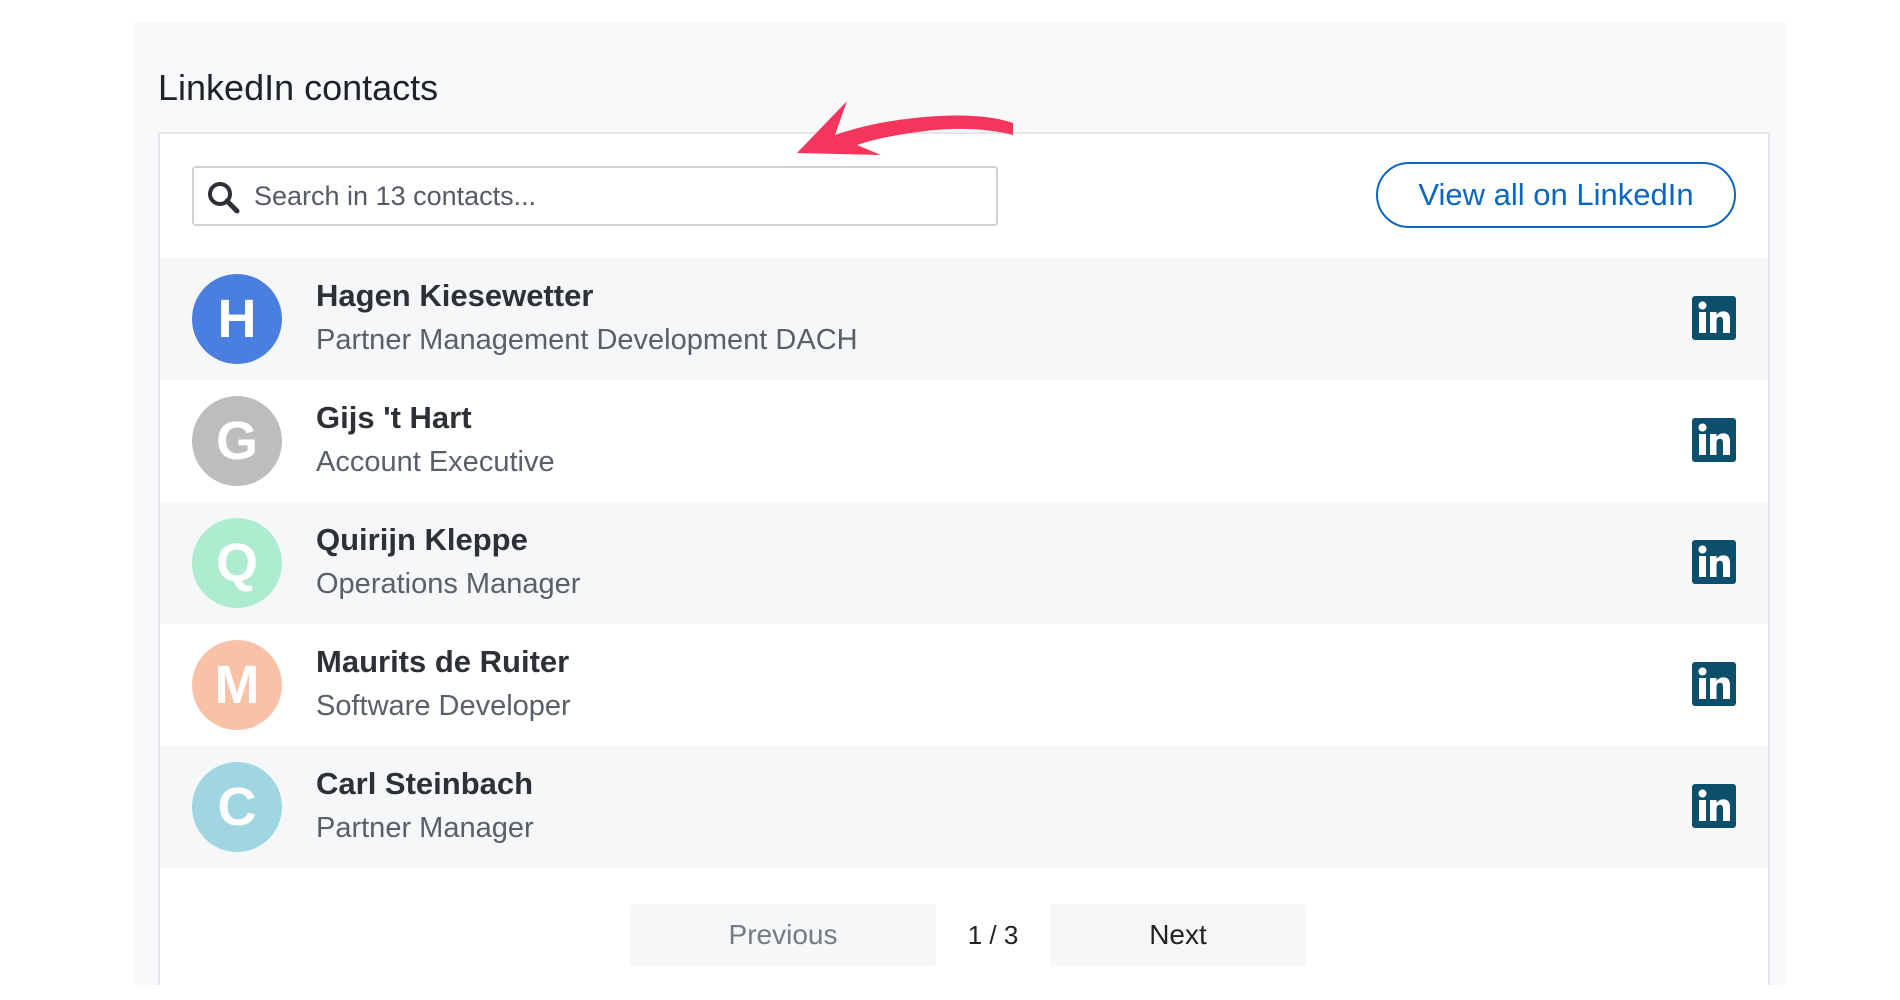 The image size is (1900, 1000). I want to click on avatar: G, so click(237, 441).